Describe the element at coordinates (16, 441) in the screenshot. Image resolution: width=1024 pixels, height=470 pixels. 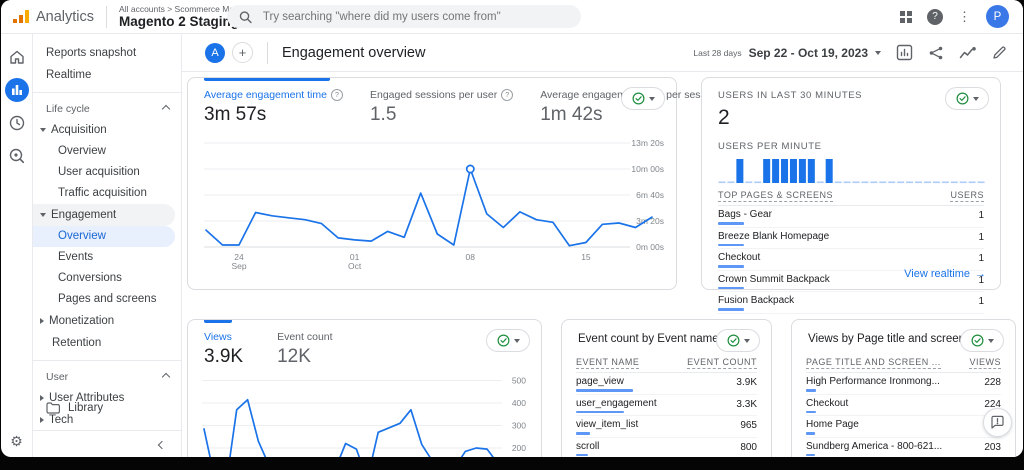
I see `admin-gear-icon: ⚙` at that location.